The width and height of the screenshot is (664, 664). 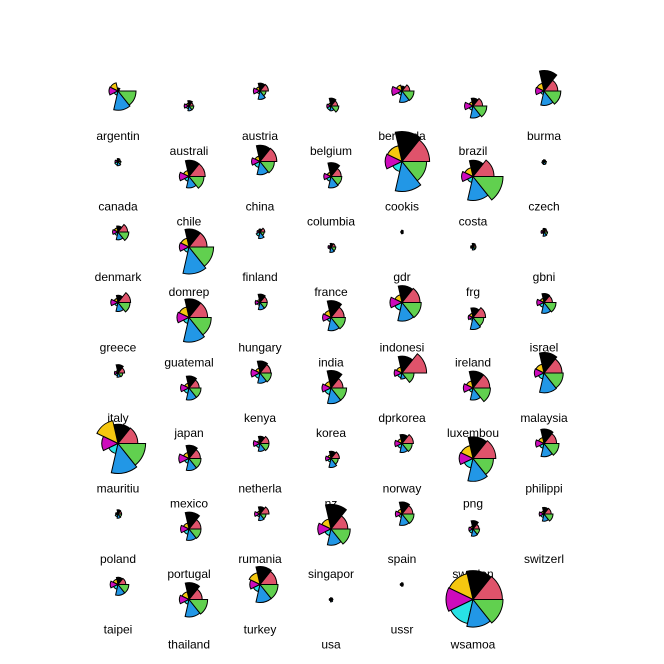 What do you see at coordinates (331, 127) in the screenshot?
I see `star-belgium: belgium` at bounding box center [331, 127].